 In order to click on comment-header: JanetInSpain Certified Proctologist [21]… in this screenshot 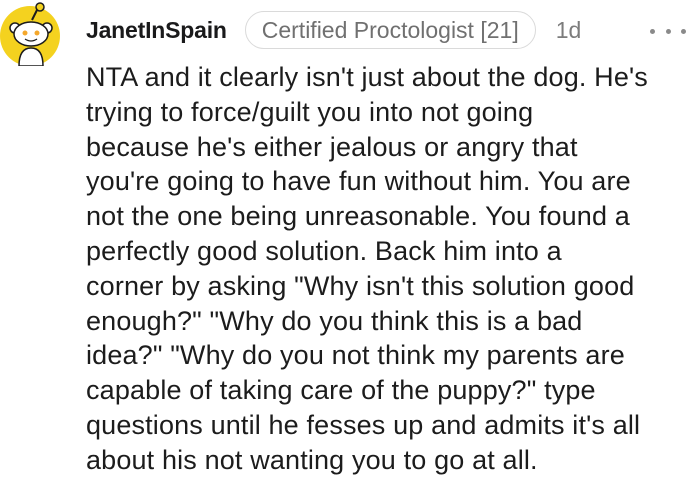, I will do `click(333, 30)`.